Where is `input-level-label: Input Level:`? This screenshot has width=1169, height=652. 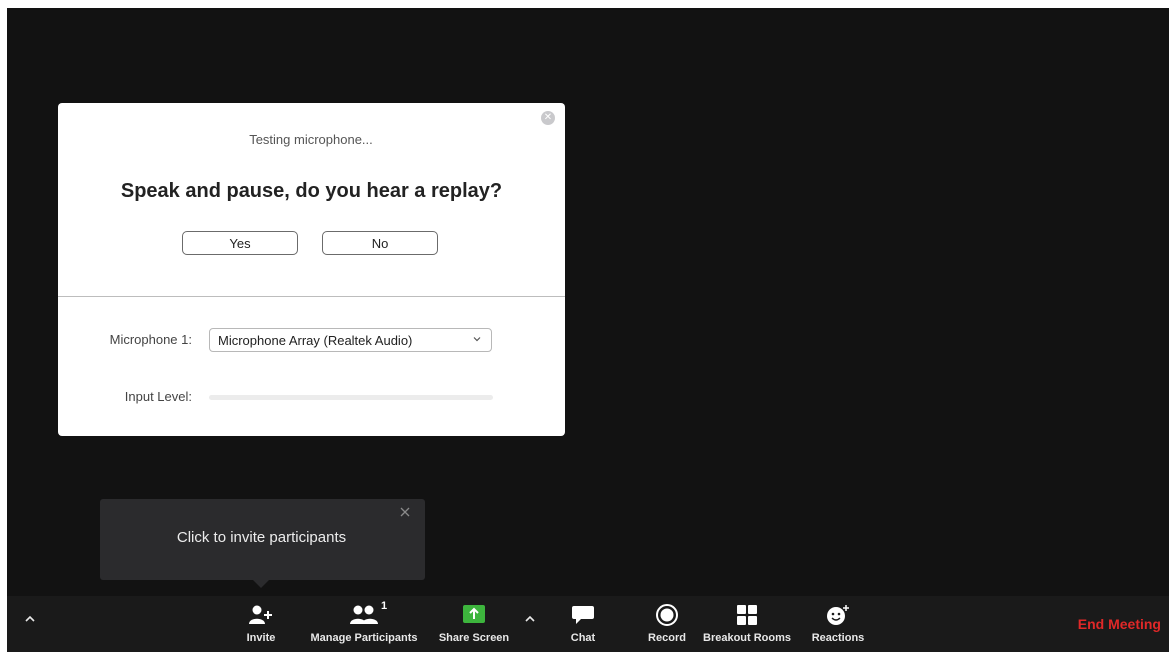 input-level-label: Input Level: is located at coordinates (158, 396).